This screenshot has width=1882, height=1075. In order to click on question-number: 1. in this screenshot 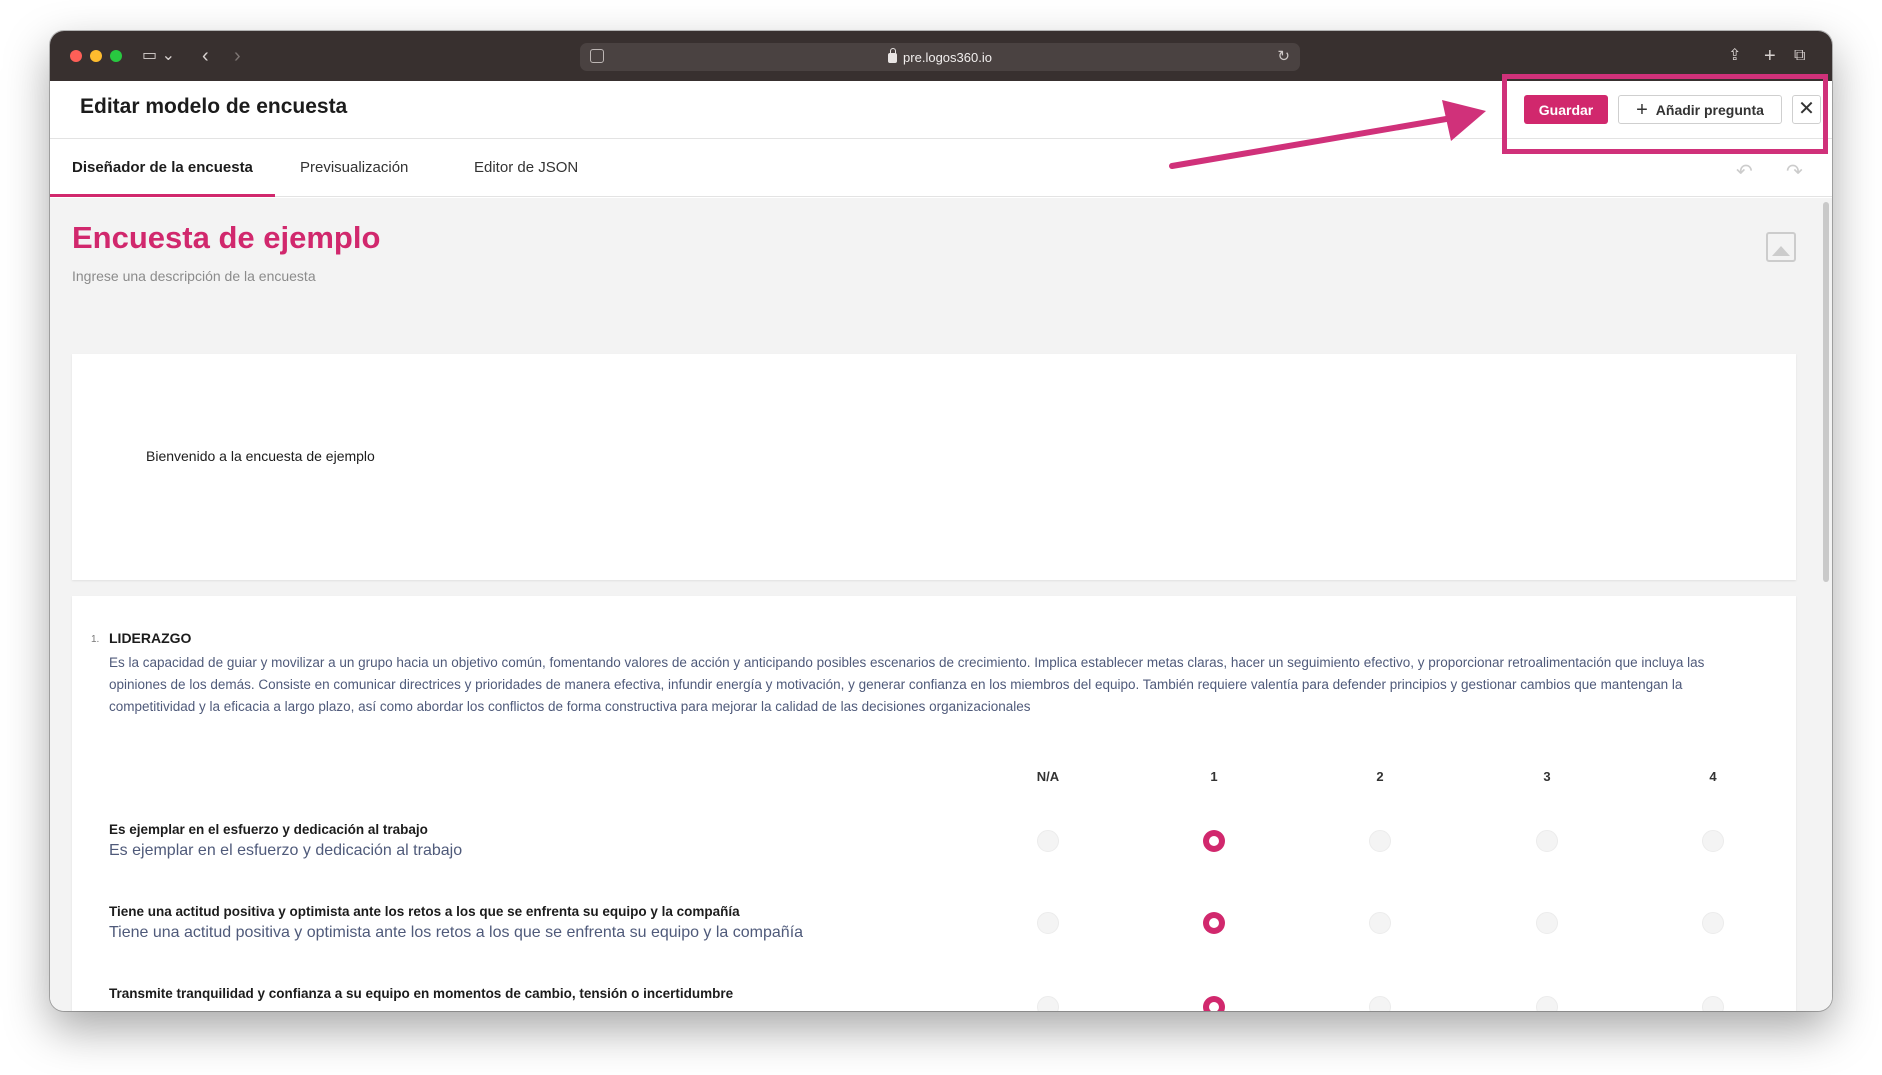, I will do `click(95, 639)`.